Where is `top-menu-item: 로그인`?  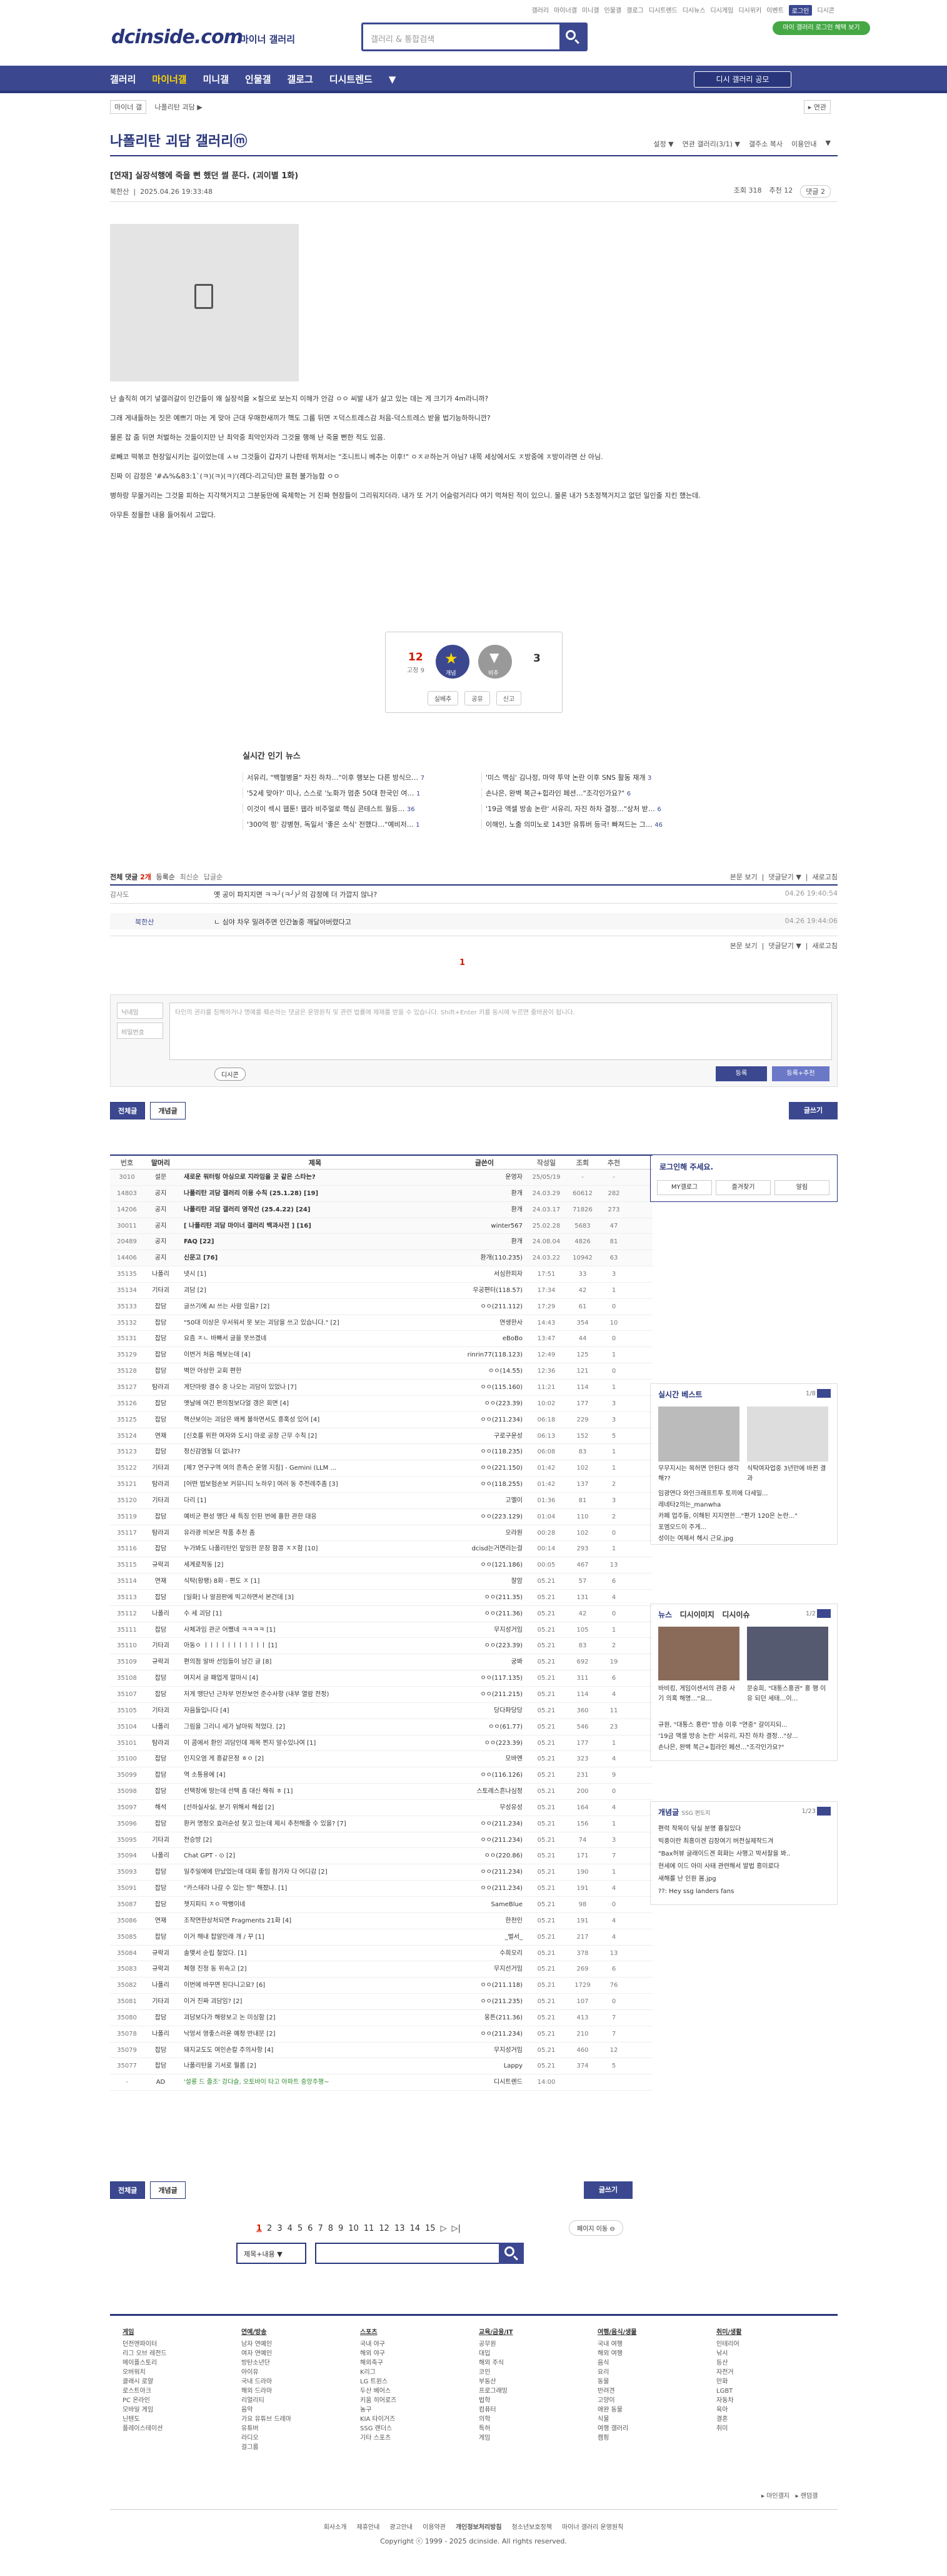
top-menu-item: 로그인 is located at coordinates (800, 10).